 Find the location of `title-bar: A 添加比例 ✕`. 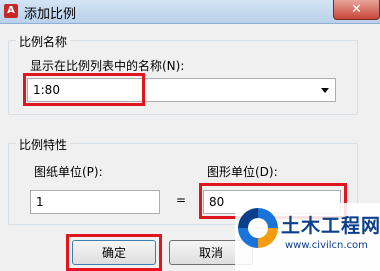

title-bar: A 添加比例 ✕ is located at coordinates (190, 12).